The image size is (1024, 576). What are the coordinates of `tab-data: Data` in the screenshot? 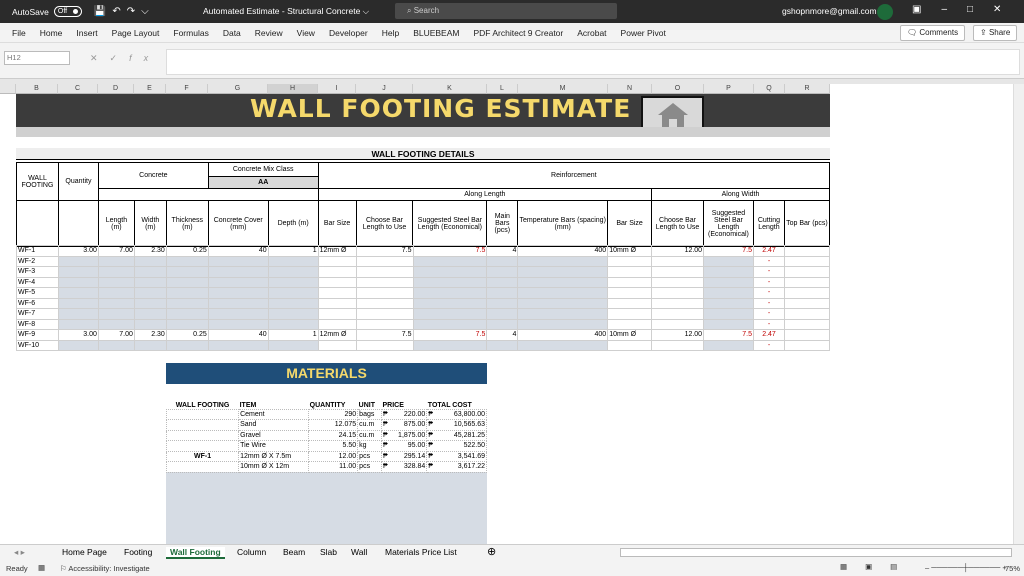 It's located at (232, 33).